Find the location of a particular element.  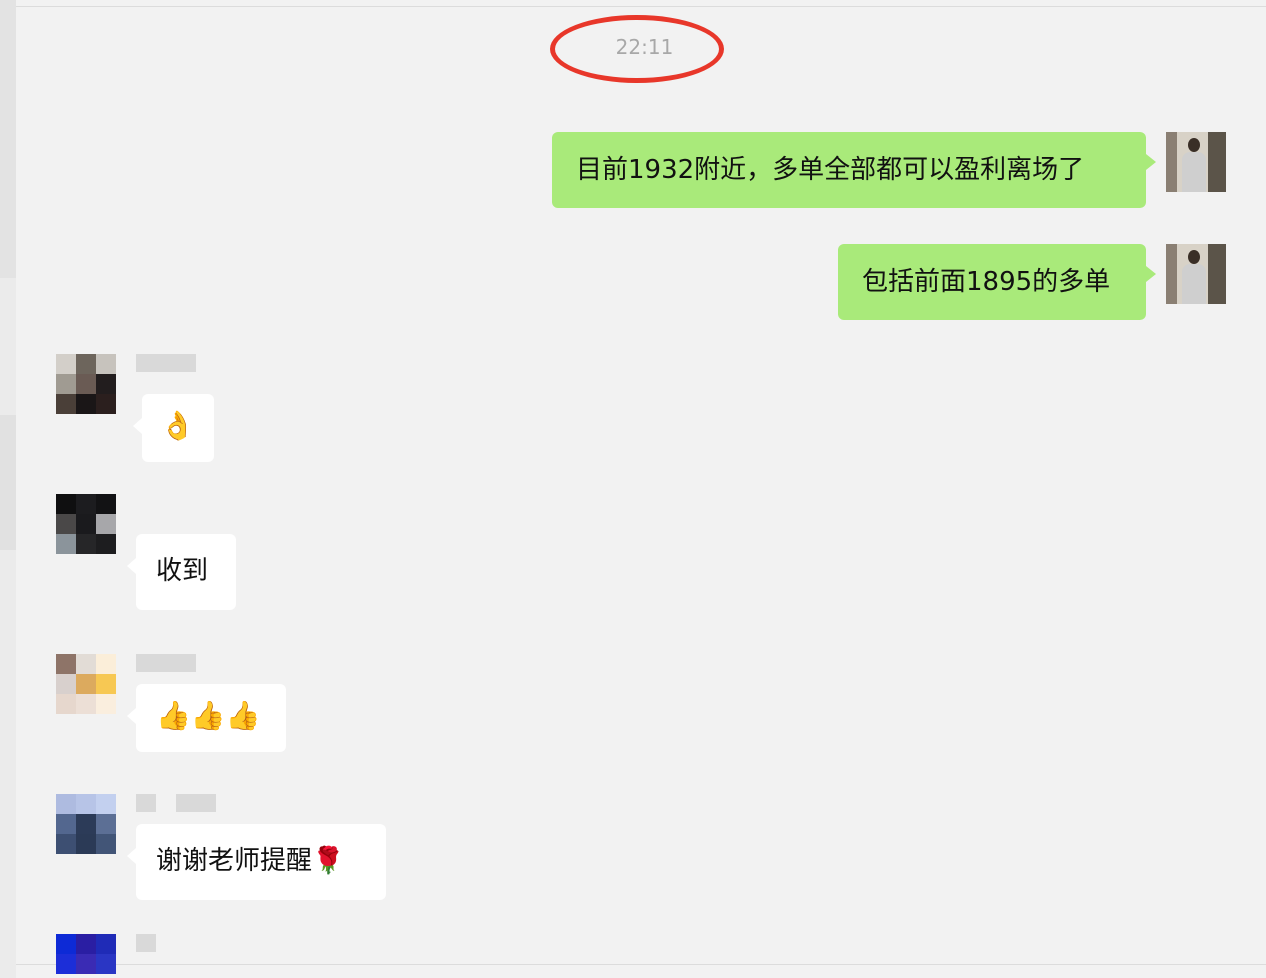

outgoing-message-bubble: 目前1932附近，多单全部都可以盈利离场了 is located at coordinates (854, 170).